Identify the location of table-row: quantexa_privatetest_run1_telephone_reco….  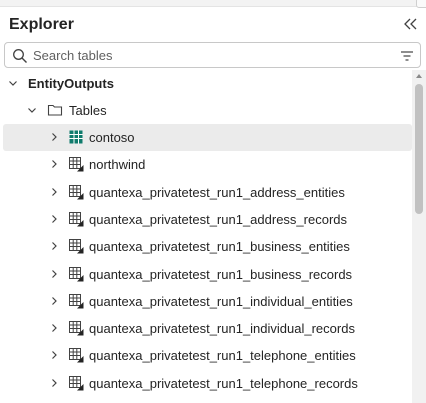
(206, 383).